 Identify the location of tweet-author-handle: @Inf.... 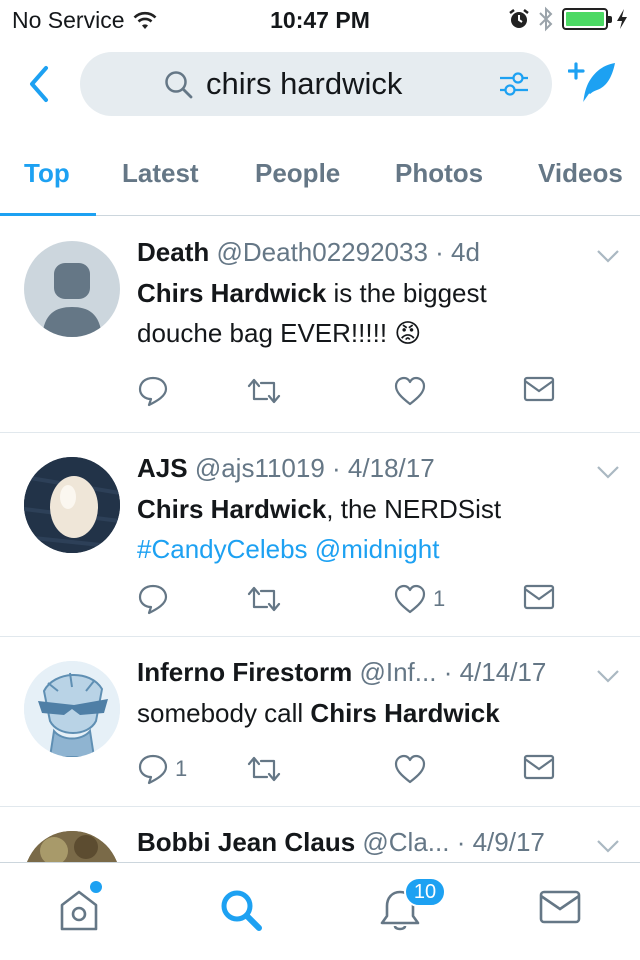
(397, 672).